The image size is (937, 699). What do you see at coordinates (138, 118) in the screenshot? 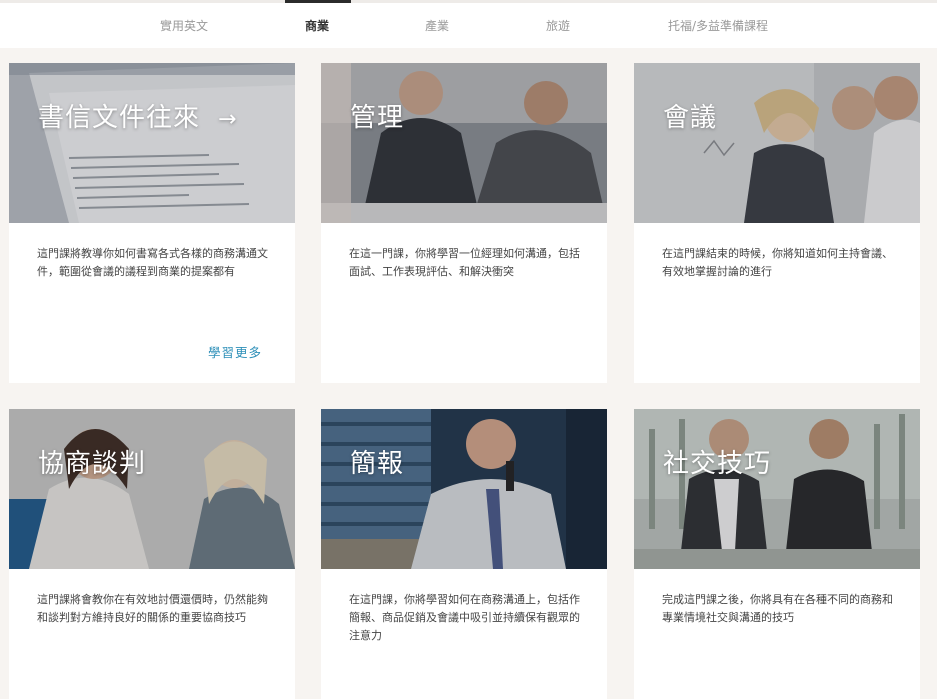
I see `course-title: 書信文件往來 →` at bounding box center [138, 118].